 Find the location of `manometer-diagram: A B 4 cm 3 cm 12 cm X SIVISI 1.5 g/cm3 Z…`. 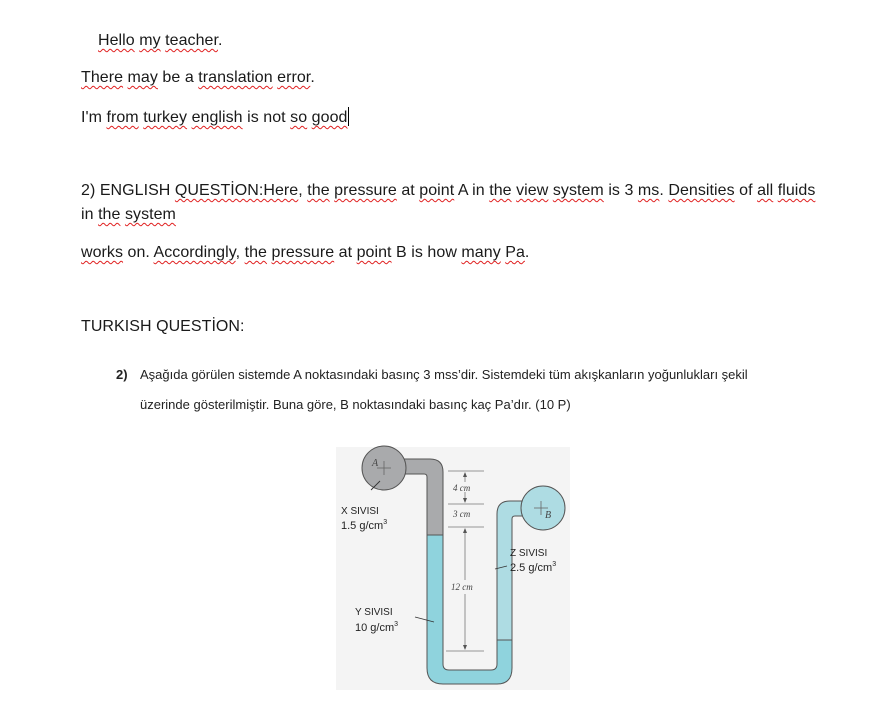

manometer-diagram: A B 4 cm 3 cm 12 cm X SIVISI 1.5 g/cm3 Z… is located at coordinates (453, 567).